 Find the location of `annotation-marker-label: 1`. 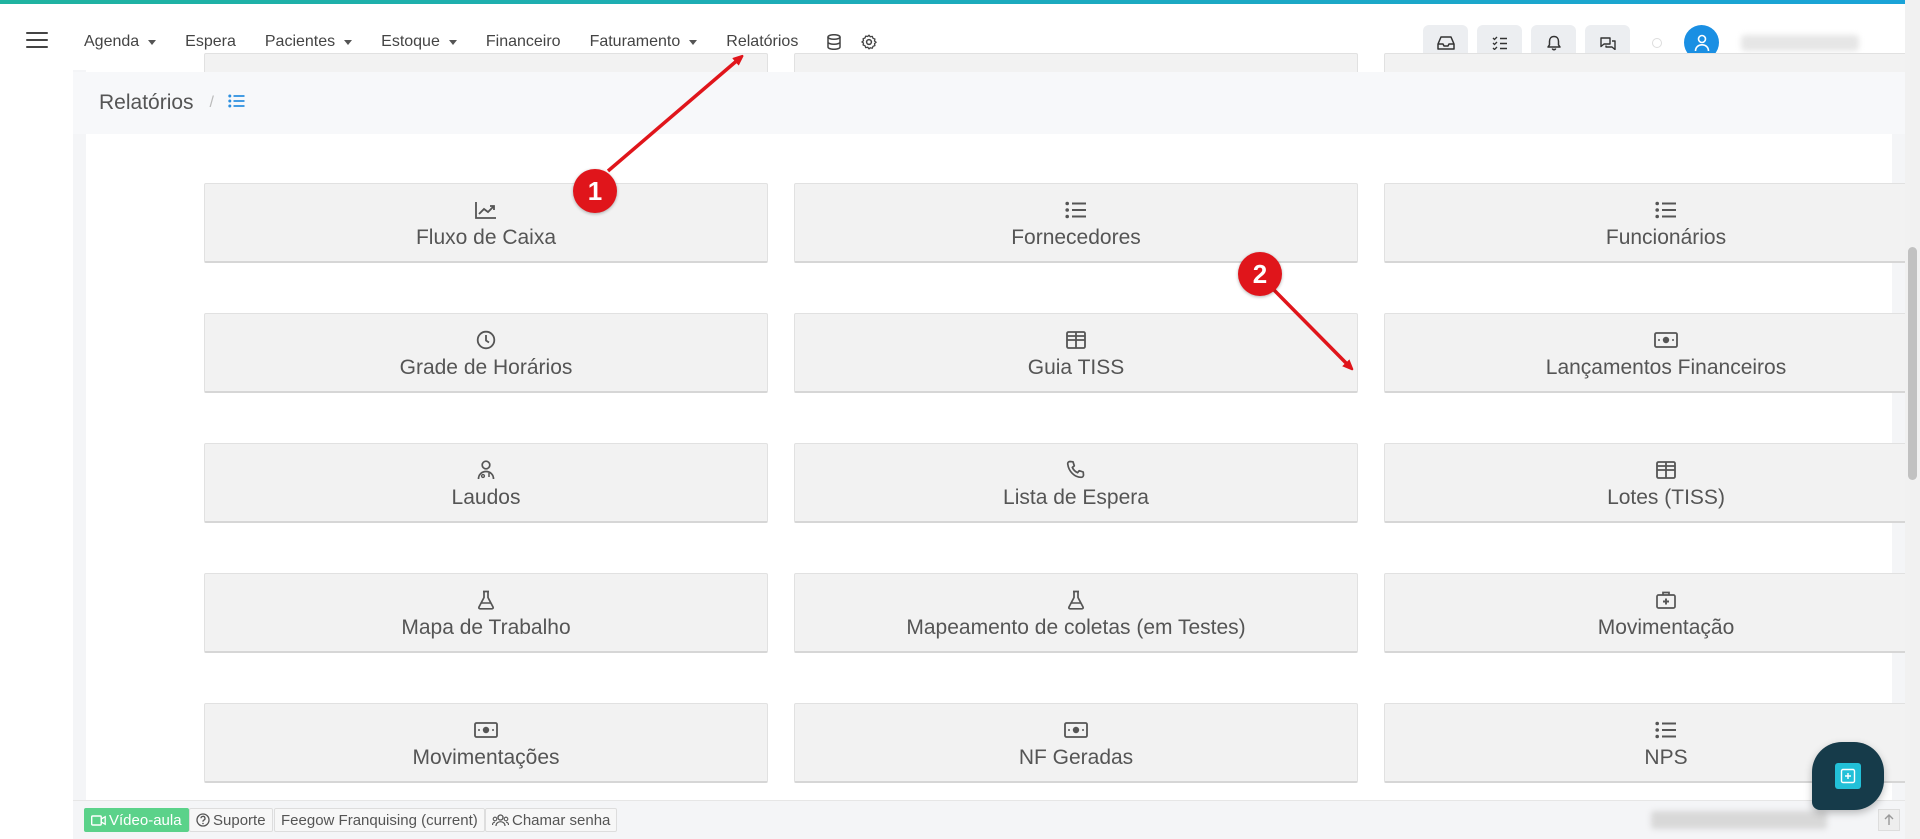

annotation-marker-label: 1 is located at coordinates (595, 190).